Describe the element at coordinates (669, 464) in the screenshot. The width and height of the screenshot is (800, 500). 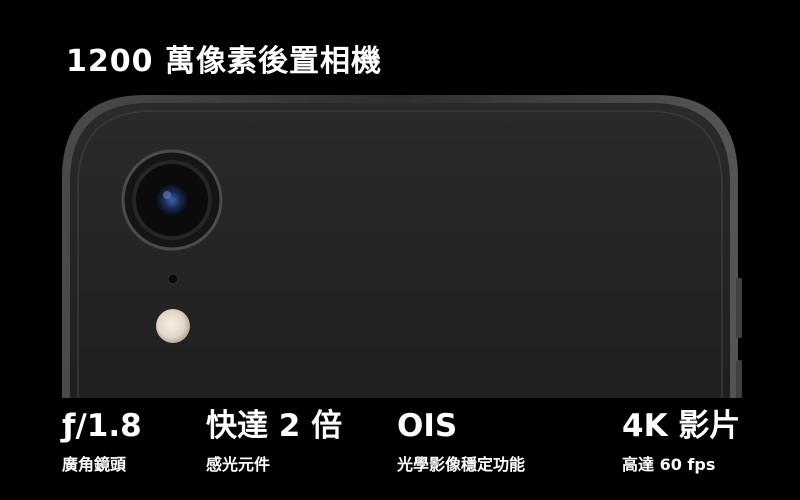
I see `spec-label: 高達 60 fps` at that location.